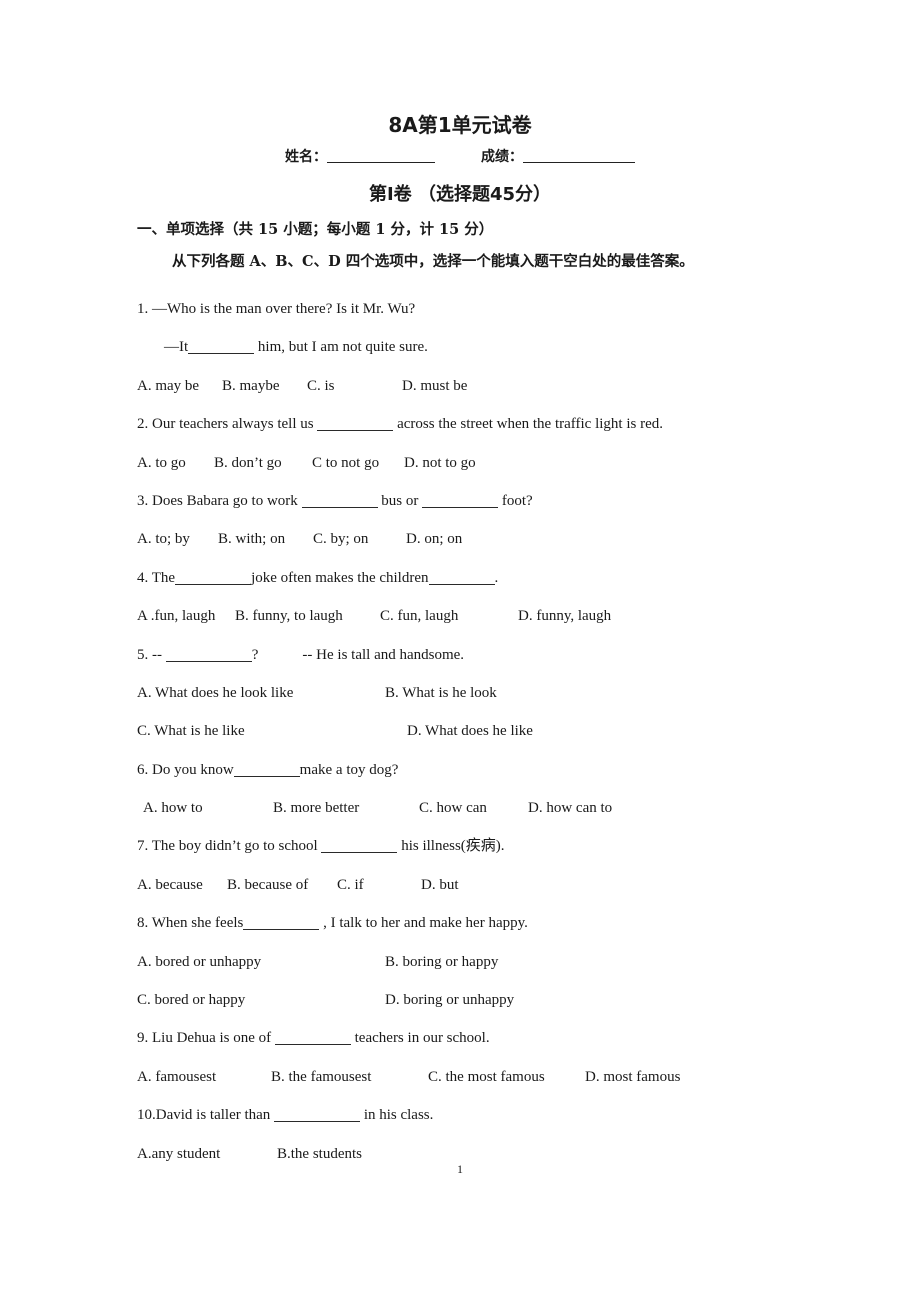 Image resolution: width=920 pixels, height=1302 pixels. I want to click on q1-option-d: D. must be, so click(434, 386).